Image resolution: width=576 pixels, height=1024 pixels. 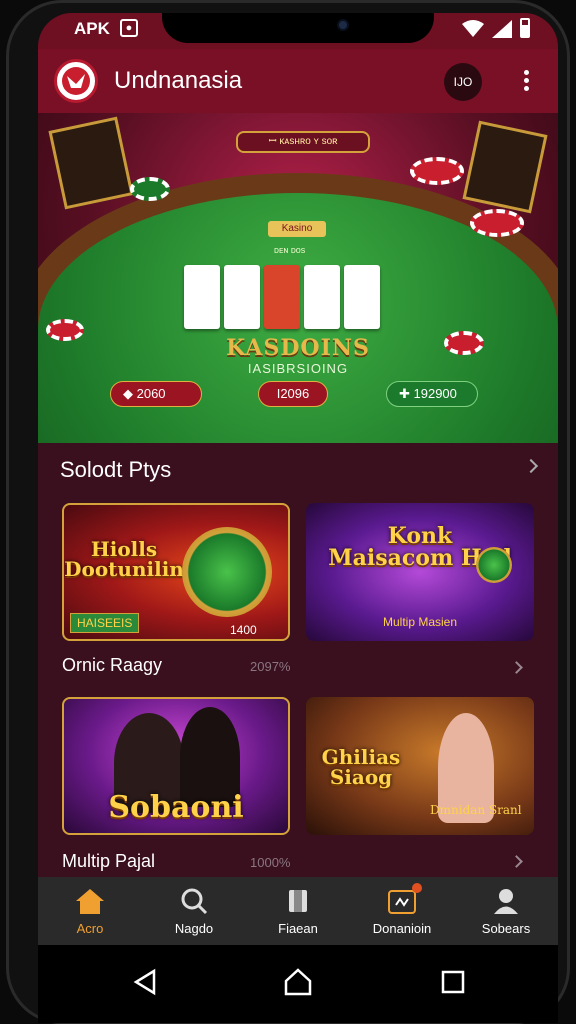 What do you see at coordinates (124, 559) in the screenshot?
I see `game-title: Hiolls Dootunilin` at bounding box center [124, 559].